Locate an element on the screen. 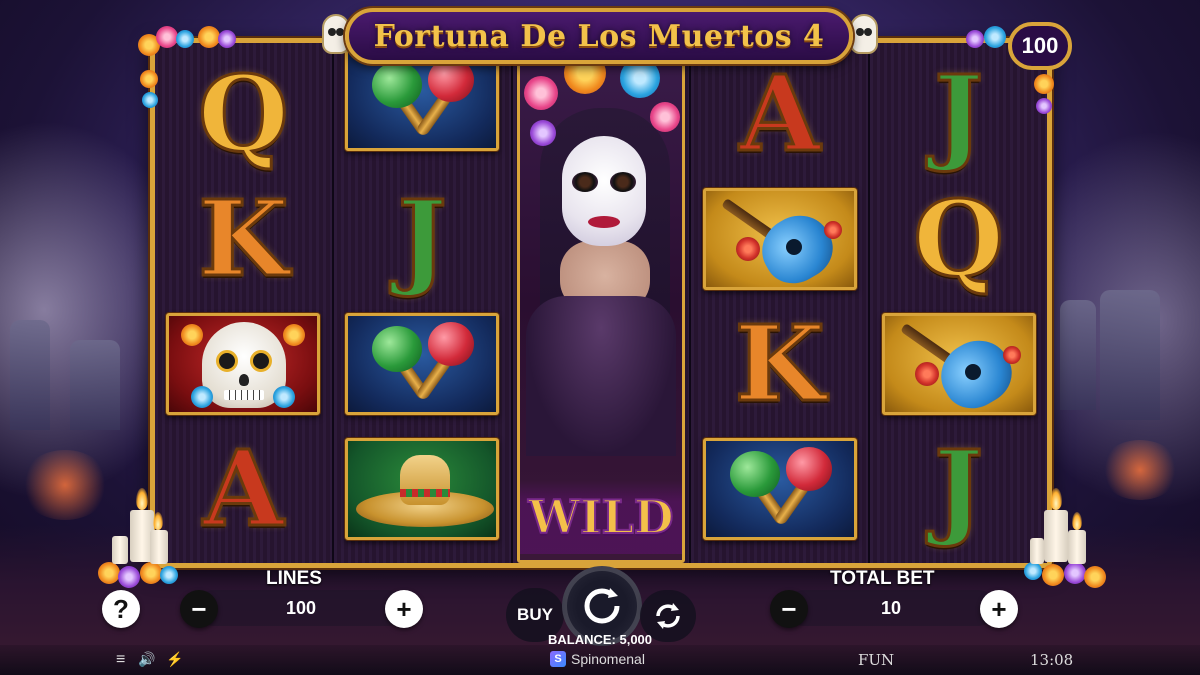  flower-crown is located at coordinates (601, 106).